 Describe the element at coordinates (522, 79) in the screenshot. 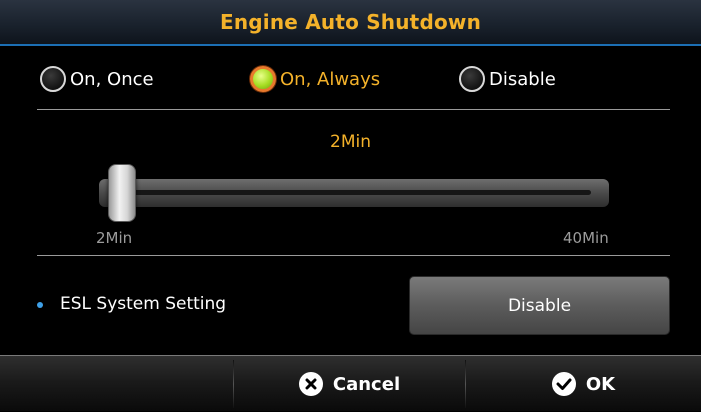

I see `radio-label: Disable` at that location.